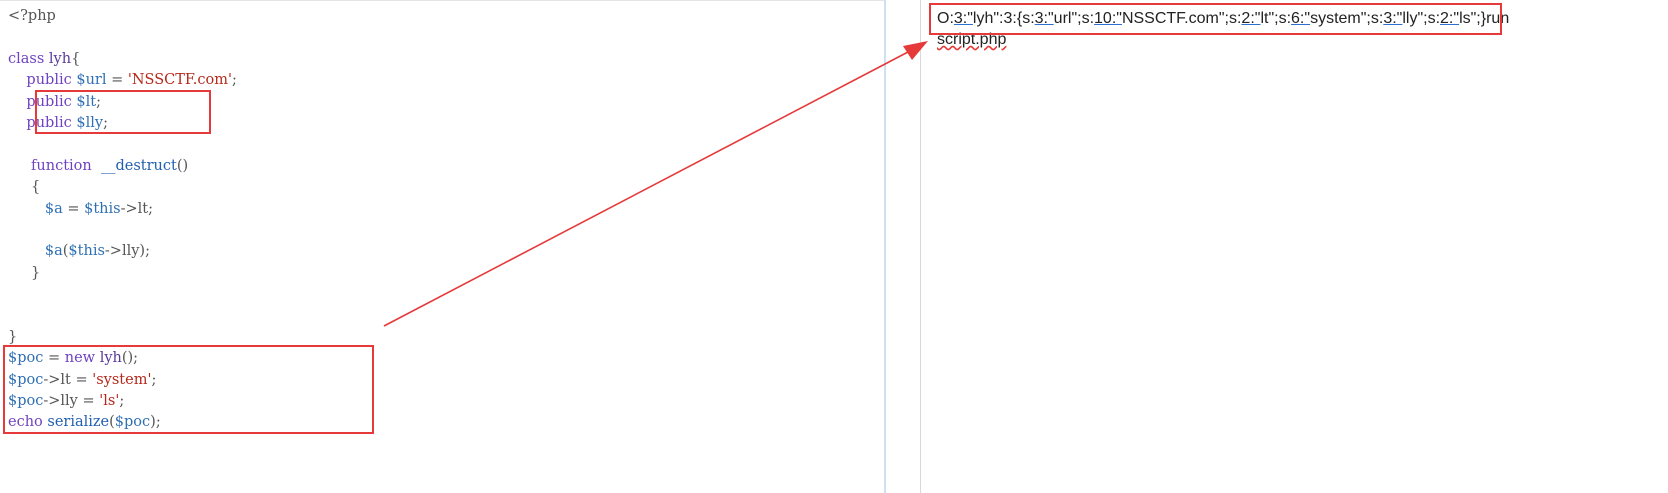  Describe the element at coordinates (123, 112) in the screenshot. I see `highlight-box-properties` at that location.